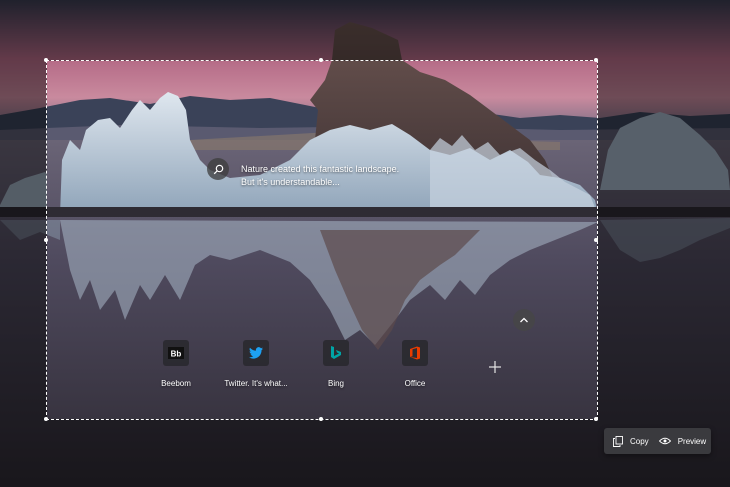 The width and height of the screenshot is (730, 487). I want to click on quick-link-label: Beebom, so click(176, 383).